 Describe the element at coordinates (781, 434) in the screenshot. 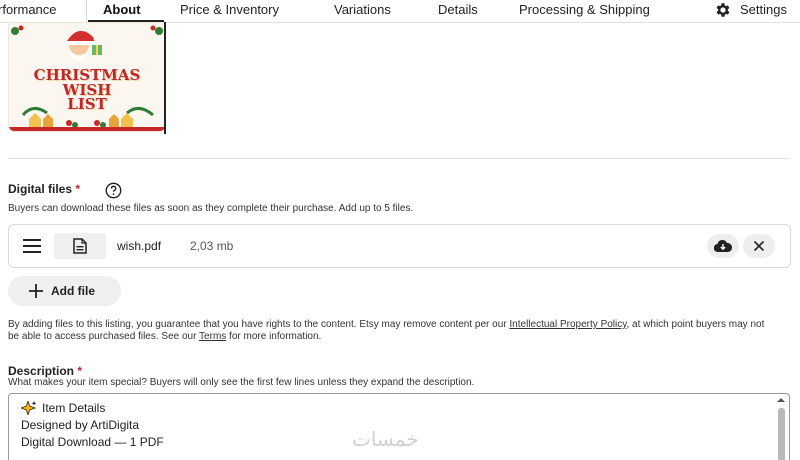

I see `scroll-thumb` at that location.